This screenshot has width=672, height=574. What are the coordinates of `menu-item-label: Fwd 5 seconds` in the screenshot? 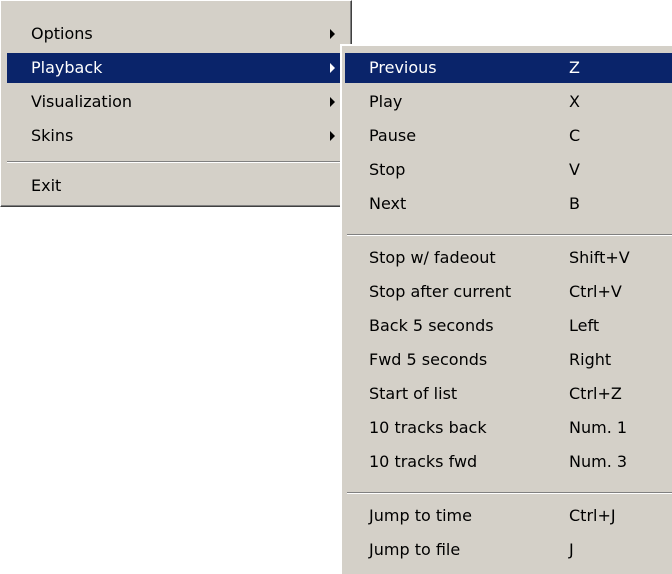 It's located at (428, 359).